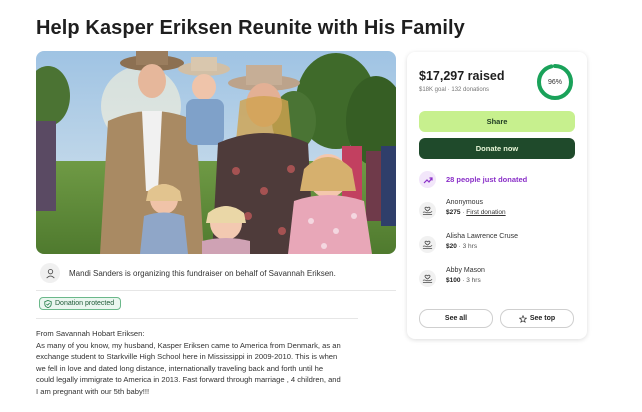 This screenshot has height=412, width=642. What do you see at coordinates (454, 90) in the screenshot?
I see `goal-text: $18K goal · 132 donations` at bounding box center [454, 90].